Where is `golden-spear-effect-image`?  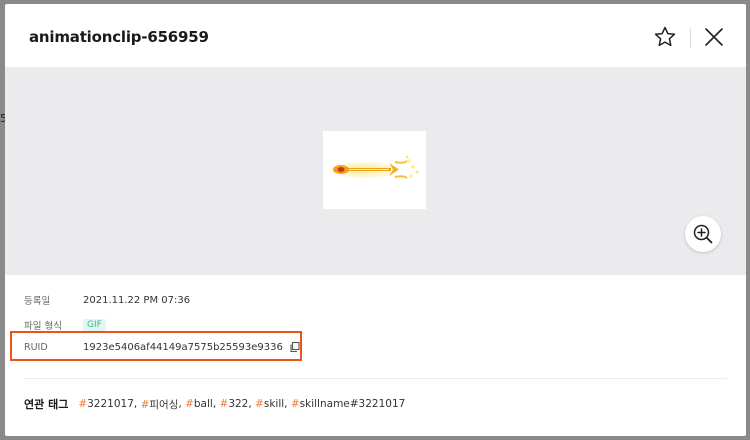
golden-spear-effect-image is located at coordinates (373, 167).